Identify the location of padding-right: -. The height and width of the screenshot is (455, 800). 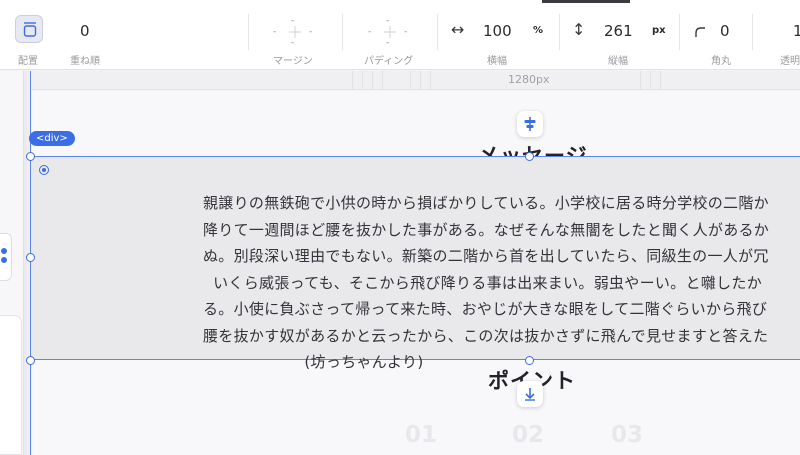
(405, 32).